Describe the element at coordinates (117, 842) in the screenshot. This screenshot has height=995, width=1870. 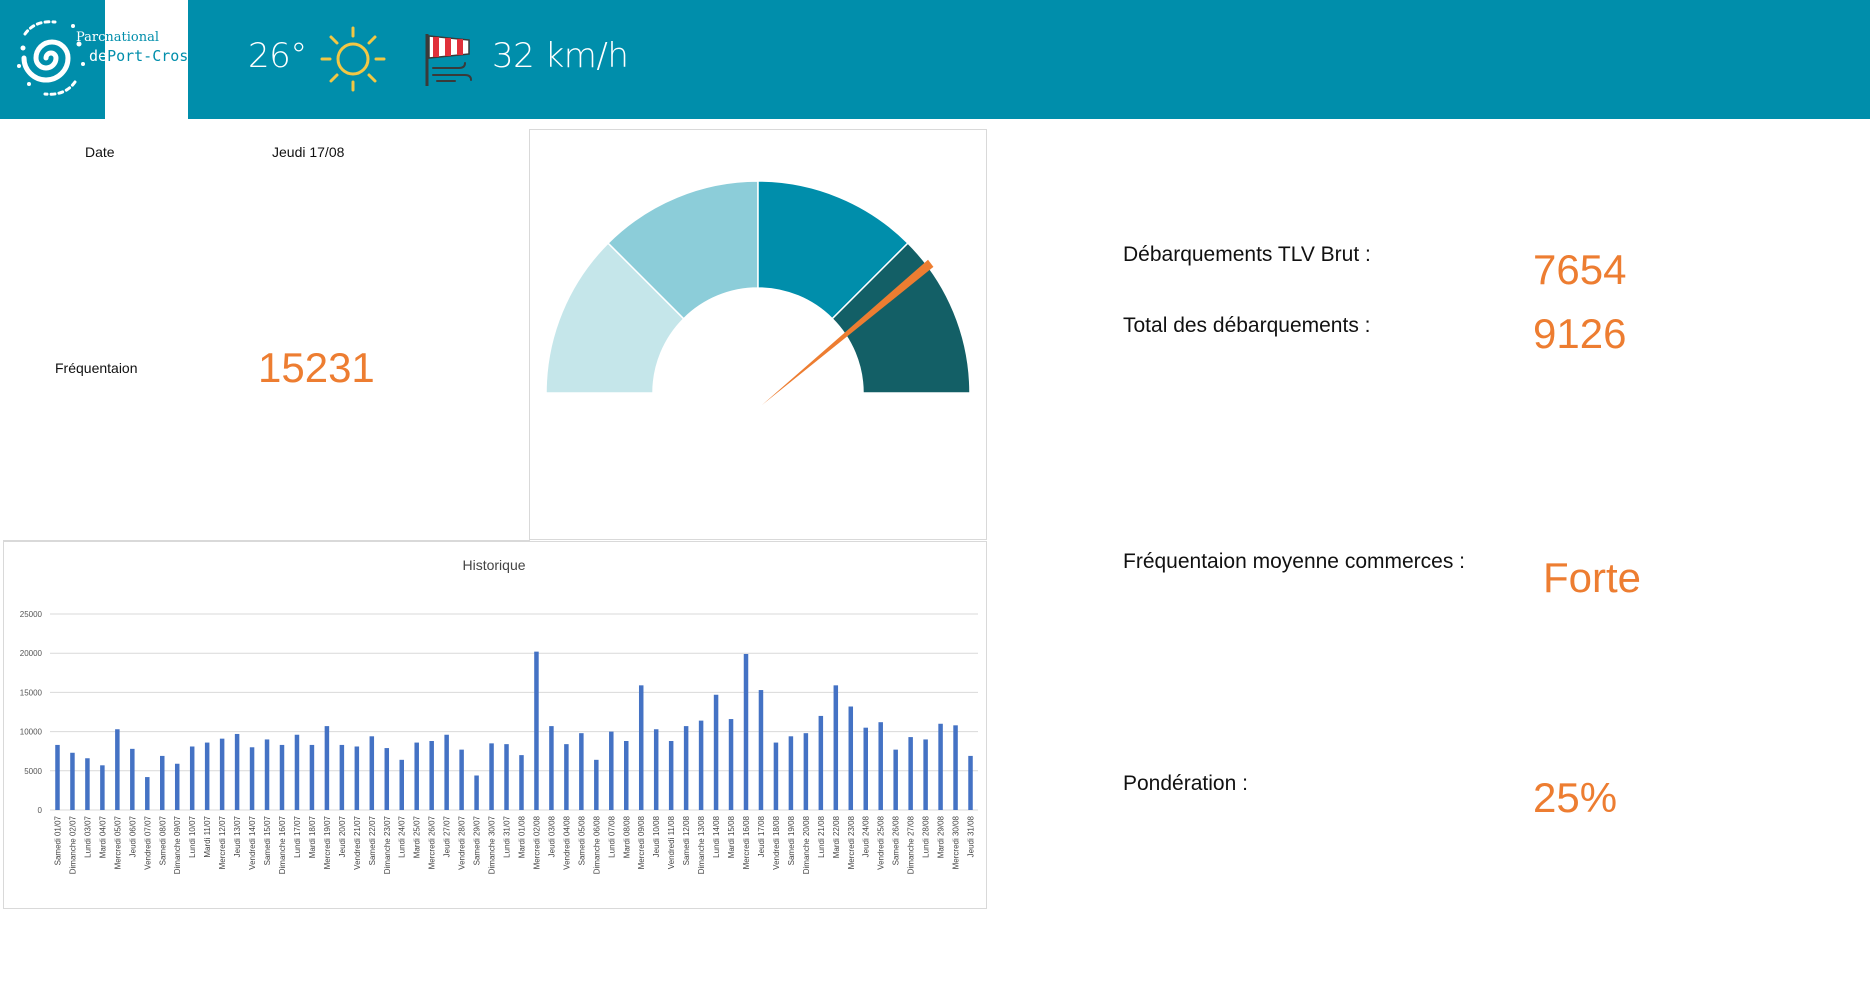
I see `x-tick-label: Mercredi 05/07` at that location.